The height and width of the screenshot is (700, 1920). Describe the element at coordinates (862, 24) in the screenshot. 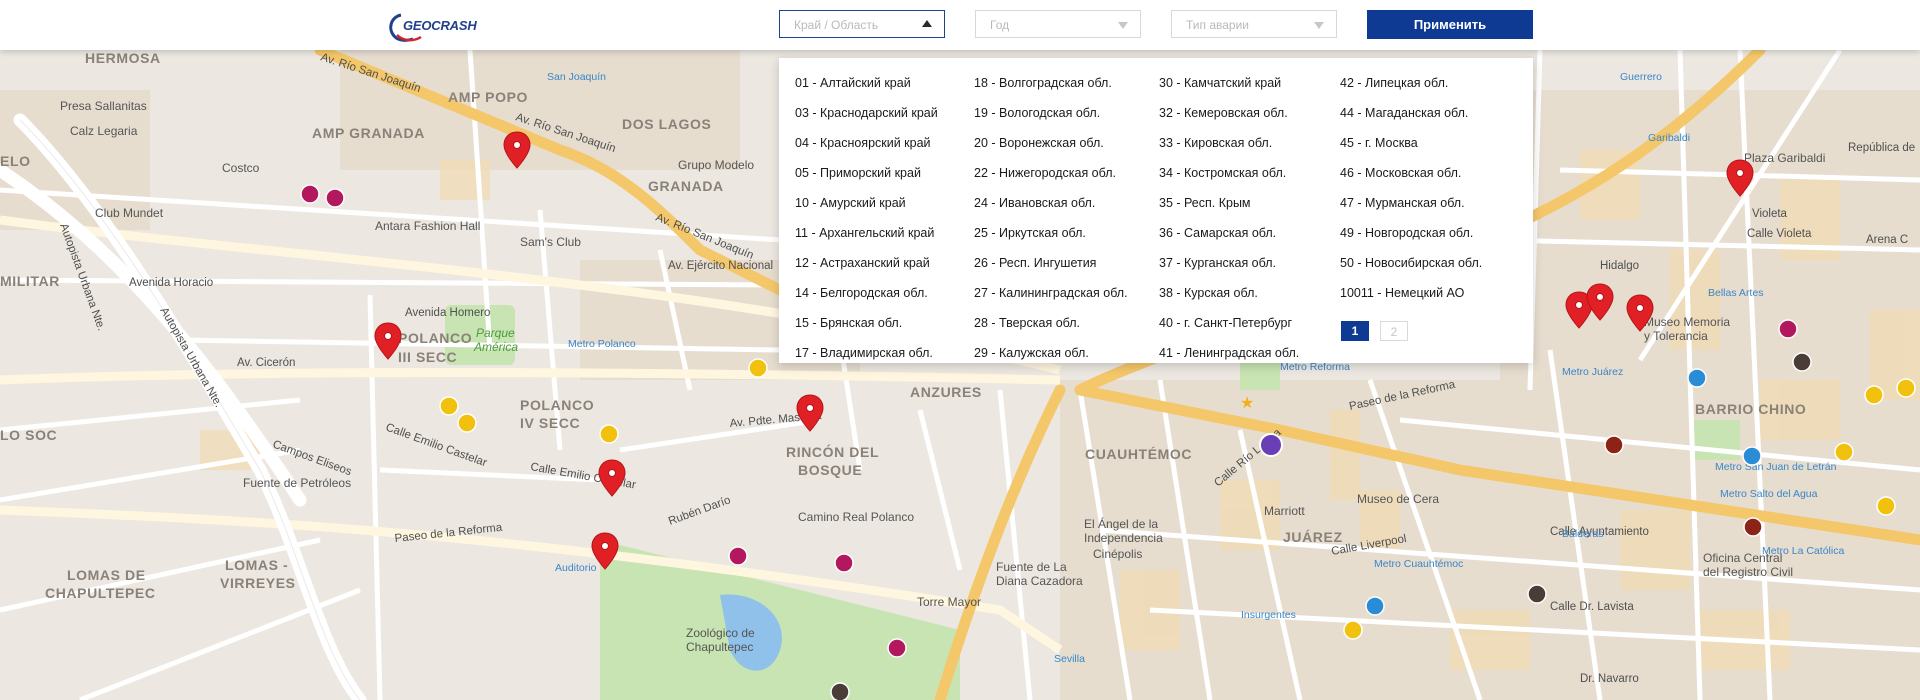

I see `region-select: Край / Область` at that location.